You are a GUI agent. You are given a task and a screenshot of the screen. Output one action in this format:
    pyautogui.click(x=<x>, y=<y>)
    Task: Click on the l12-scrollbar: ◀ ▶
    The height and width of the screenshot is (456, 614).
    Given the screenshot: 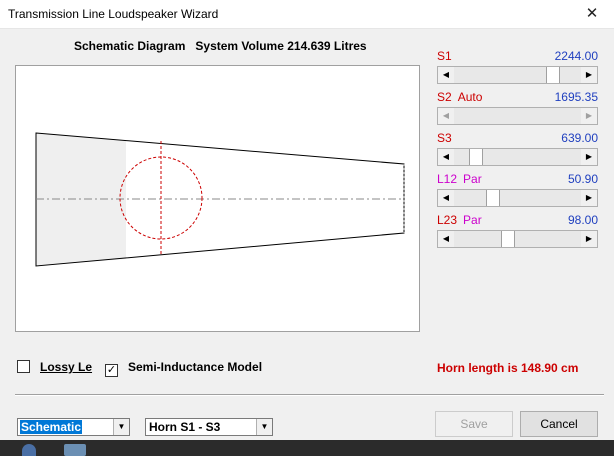 What is the action you would take?
    pyautogui.click(x=517, y=198)
    